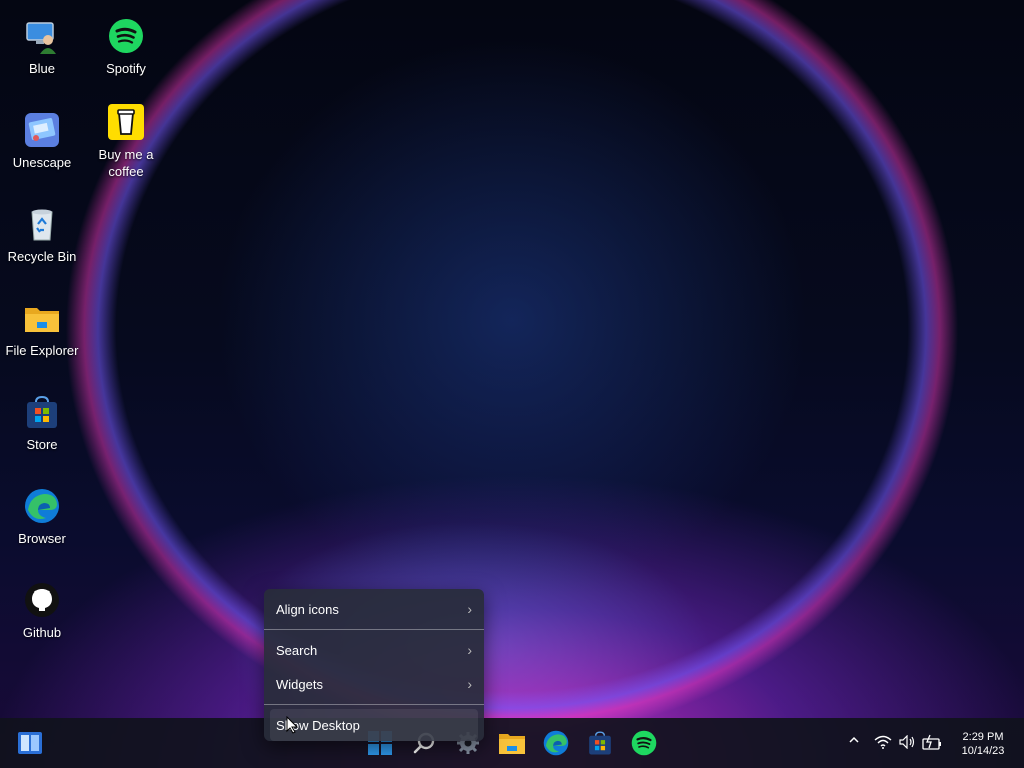 The width and height of the screenshot is (1024, 768). I want to click on desktop-icon-label: Github, so click(42, 632).